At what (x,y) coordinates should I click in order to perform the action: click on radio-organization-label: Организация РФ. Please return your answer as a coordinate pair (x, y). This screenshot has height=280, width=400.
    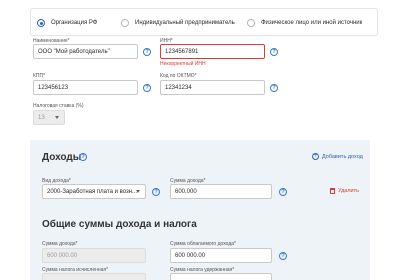
    Looking at the image, I should click on (74, 23).